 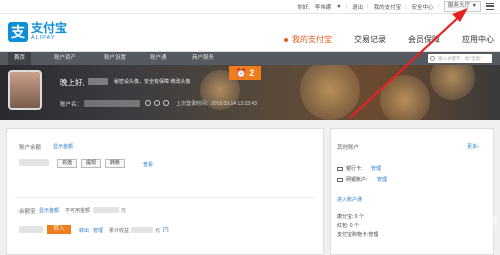 I want to click on service-hall-button: 服务大厅 ▼, so click(x=462, y=6).